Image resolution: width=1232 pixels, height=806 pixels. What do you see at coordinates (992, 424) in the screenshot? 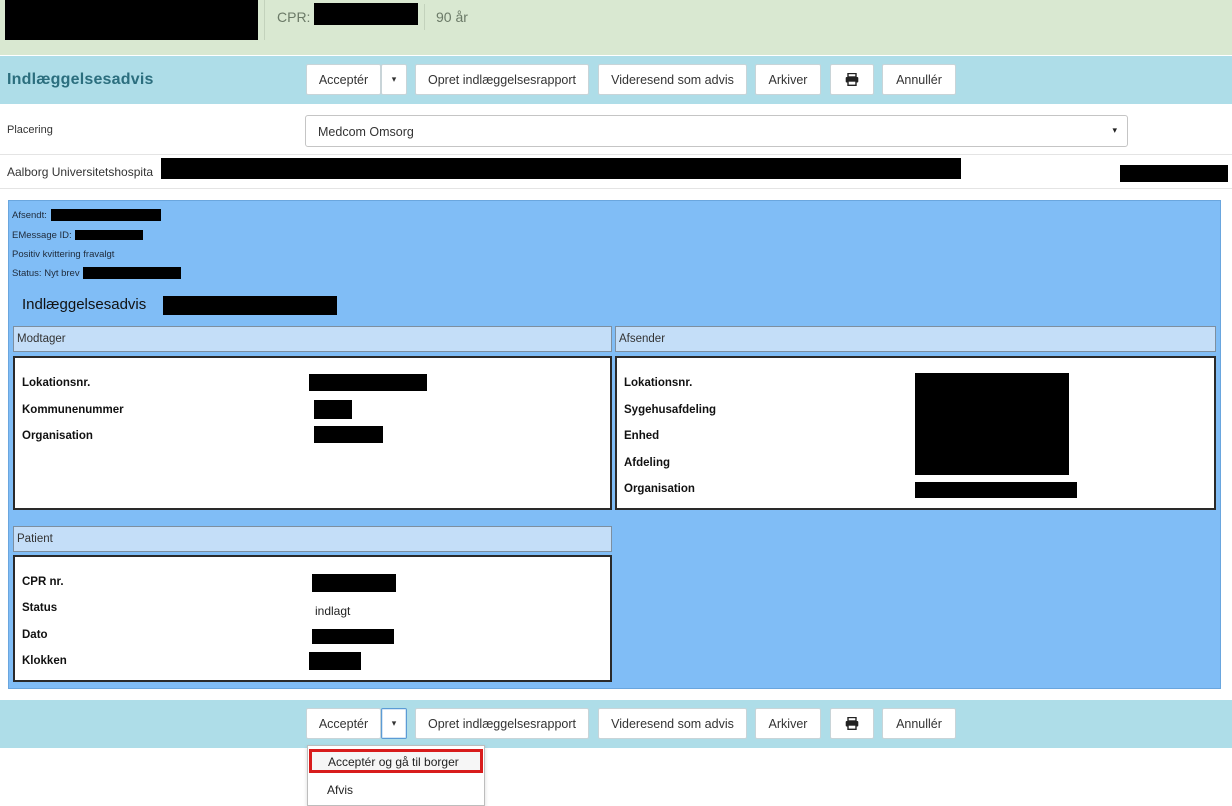
I see `sender-values-redacted` at bounding box center [992, 424].